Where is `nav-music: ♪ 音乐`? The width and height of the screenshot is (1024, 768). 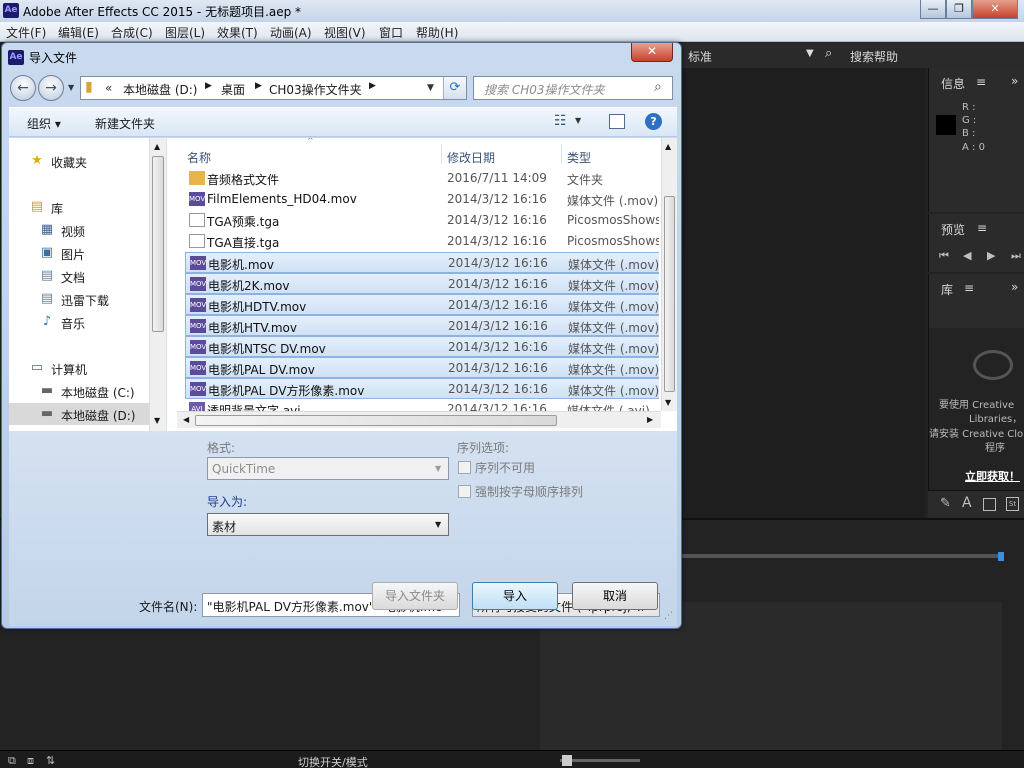
nav-music: ♪ 音乐 is located at coordinates (83, 322).